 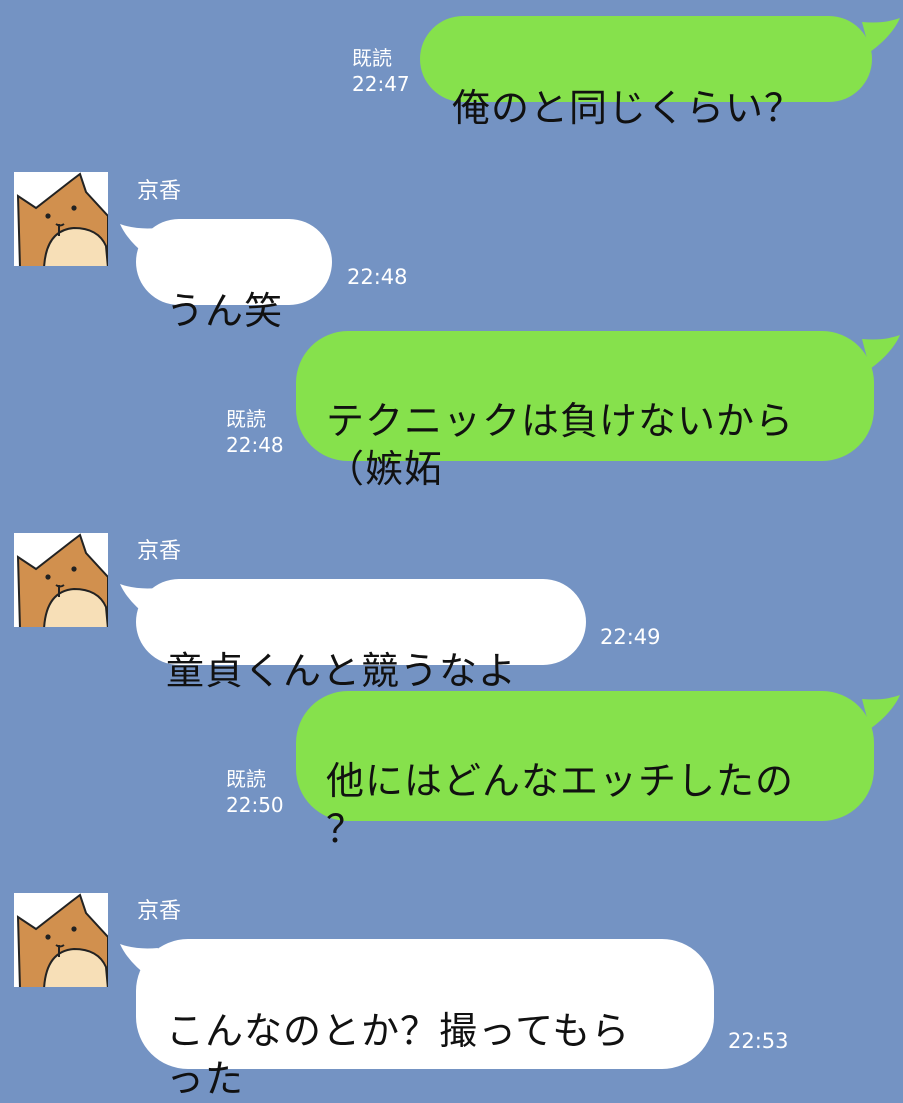 What do you see at coordinates (234, 276) in the screenshot?
I see `incoming-message-bubble: うん笑` at bounding box center [234, 276].